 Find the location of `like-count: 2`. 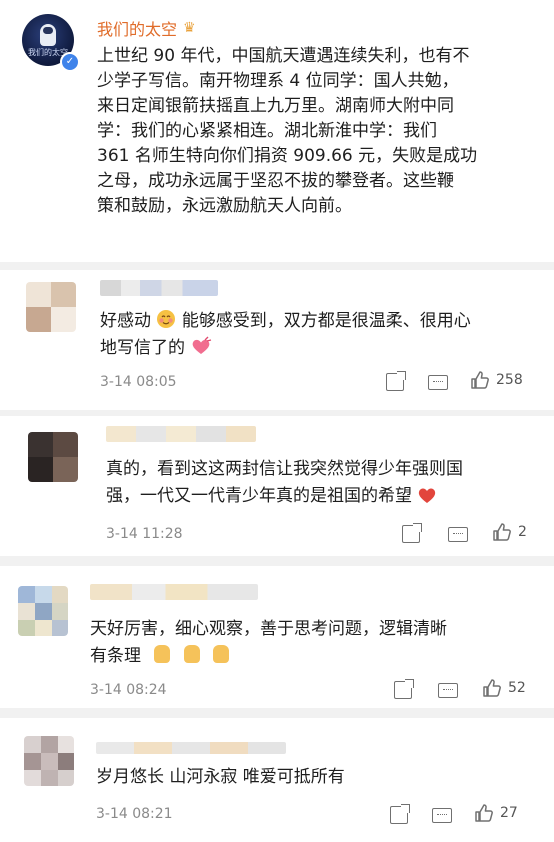

like-count: 2 is located at coordinates (522, 532).